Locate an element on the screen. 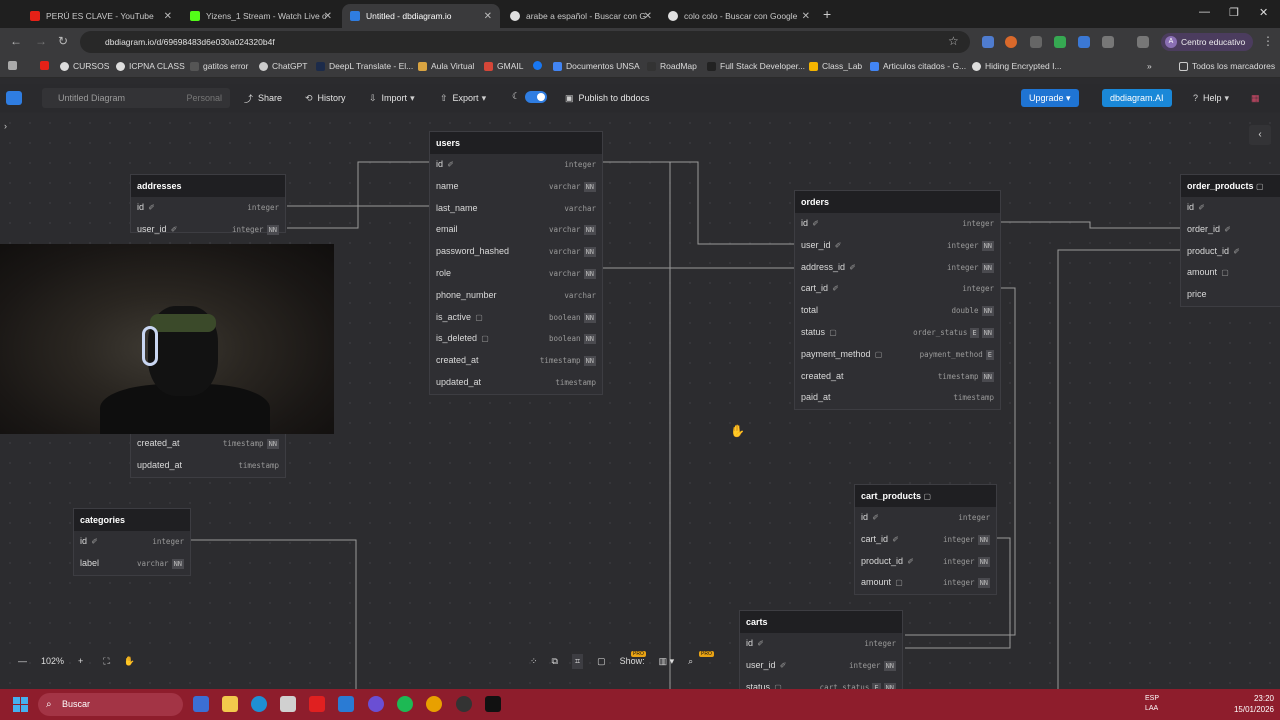 This screenshot has width=1280, height=720. field-row: cart_id ✐ integer is located at coordinates (897, 289).